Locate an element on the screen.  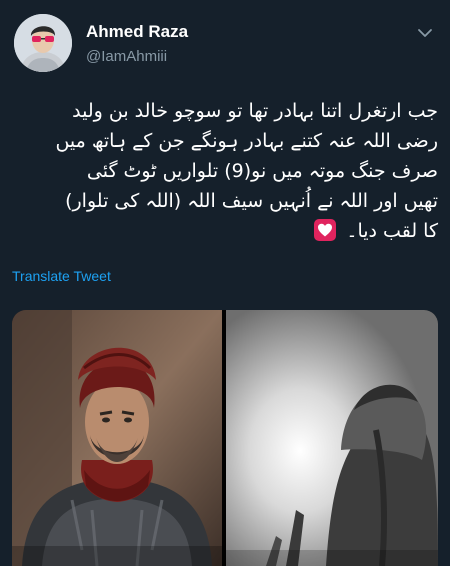
chevron-down-icon is located at coordinates (425, 33).